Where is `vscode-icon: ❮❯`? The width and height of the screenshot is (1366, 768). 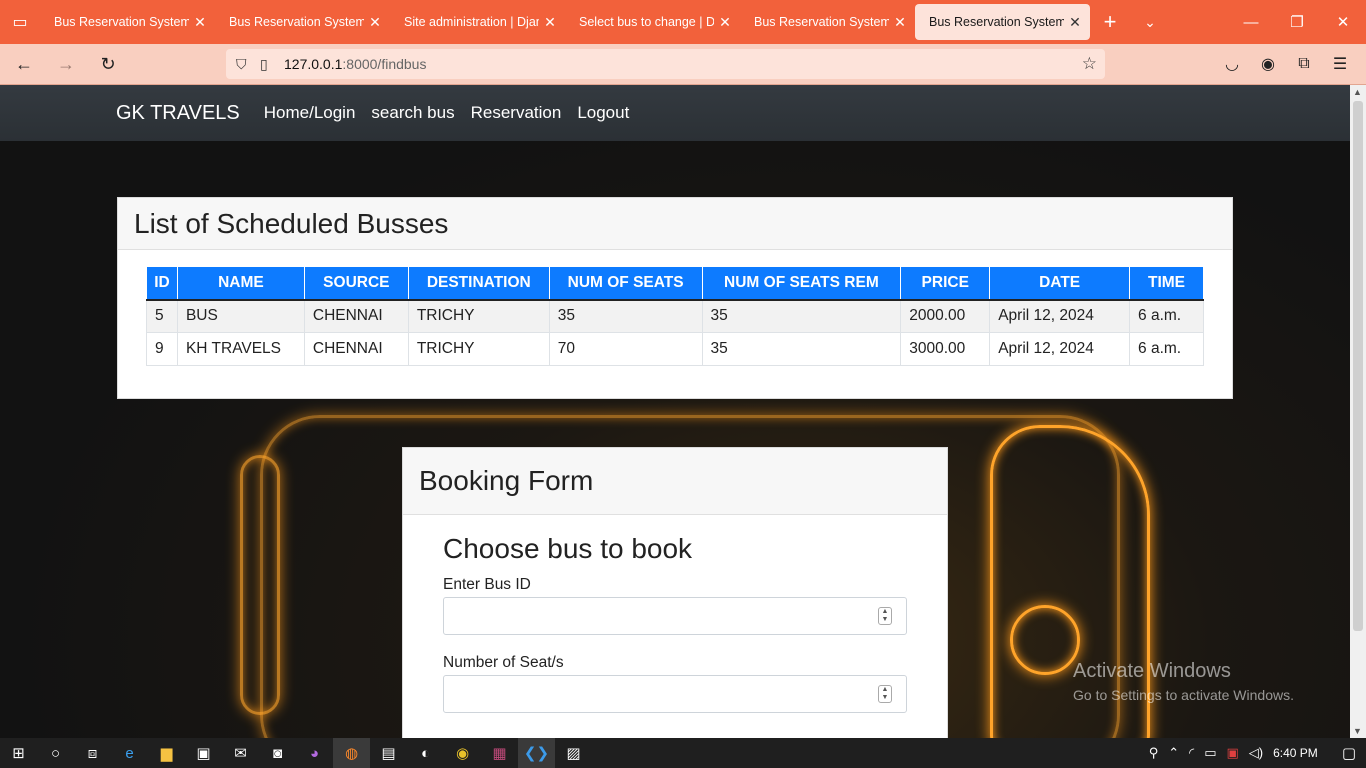
vscode-icon: ❮❯ is located at coordinates (536, 753).